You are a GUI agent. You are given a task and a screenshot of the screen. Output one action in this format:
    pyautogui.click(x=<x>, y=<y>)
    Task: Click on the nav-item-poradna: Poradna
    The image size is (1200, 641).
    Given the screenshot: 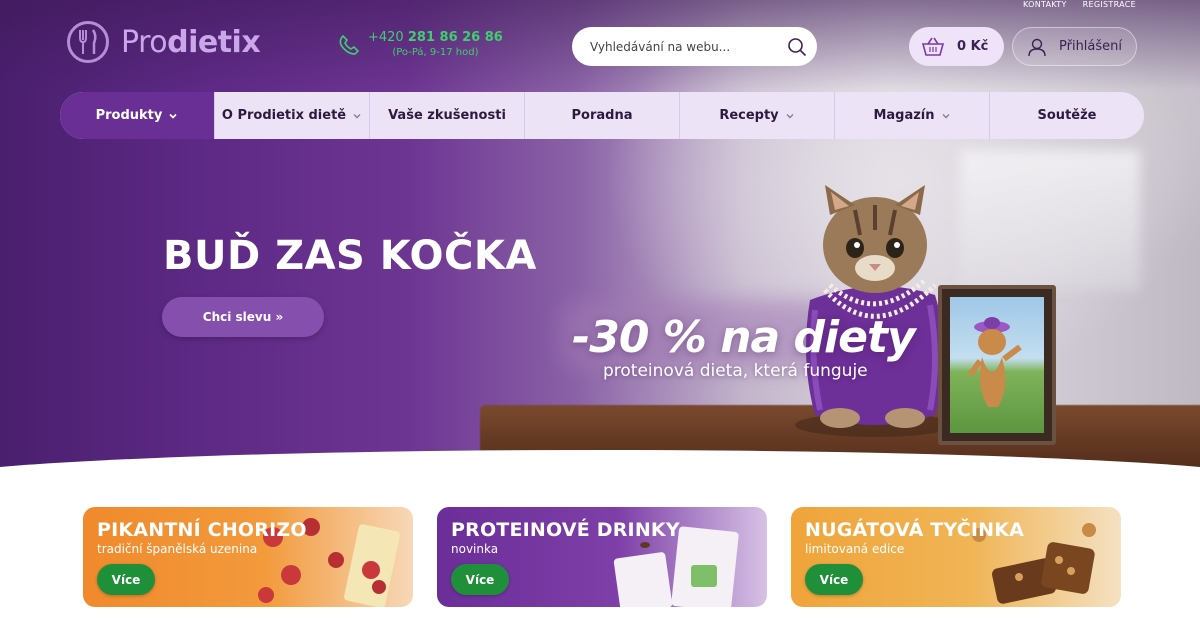 What is the action you would take?
    pyautogui.click(x=602, y=115)
    